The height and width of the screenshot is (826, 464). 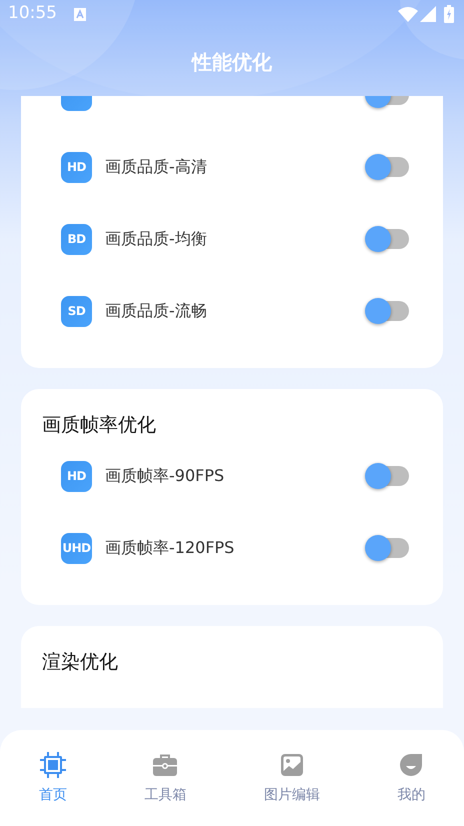 I want to click on section-title: 画质帧率优化, so click(x=99, y=425).